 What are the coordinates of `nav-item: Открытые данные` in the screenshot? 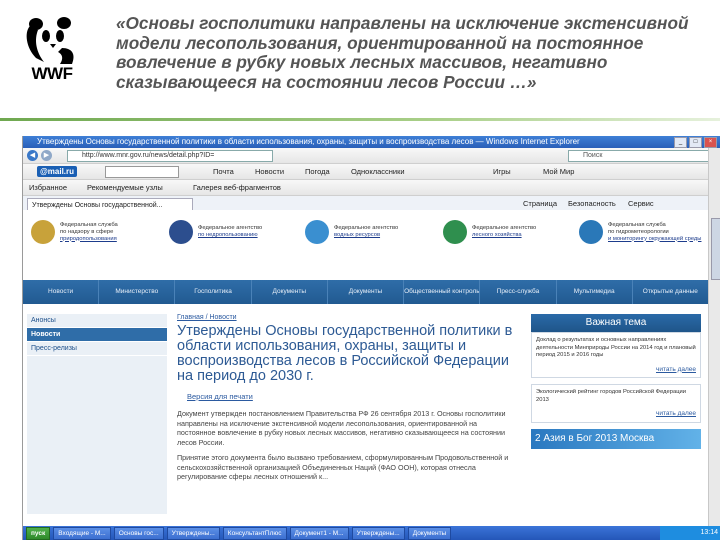 It's located at (671, 292).